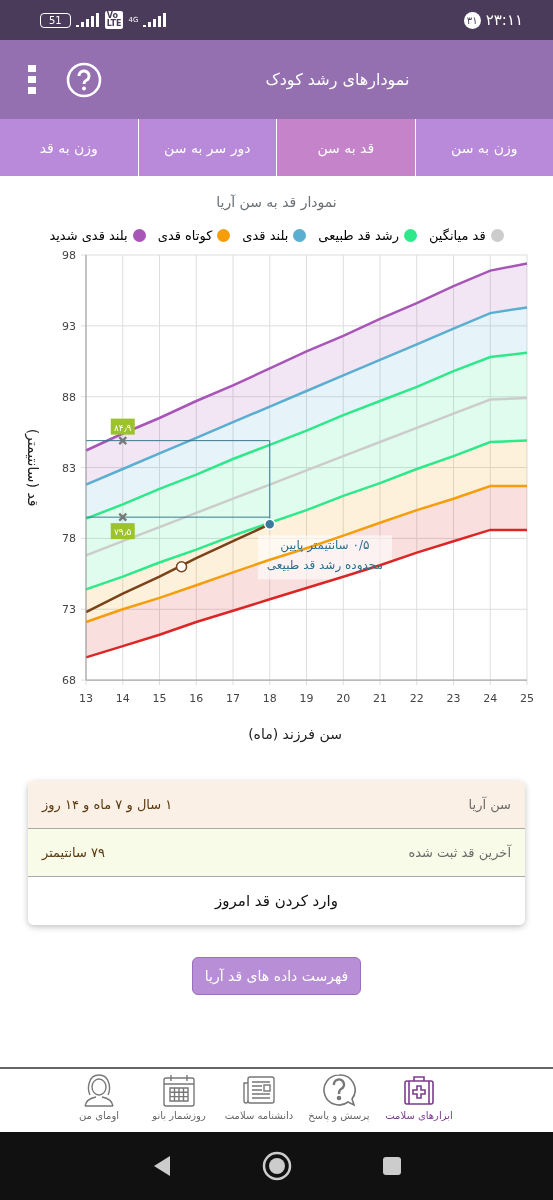 This screenshot has height=1200, width=553. What do you see at coordinates (88, 235) in the screenshot?
I see `legend-label: بلند قدی شدید` at bounding box center [88, 235].